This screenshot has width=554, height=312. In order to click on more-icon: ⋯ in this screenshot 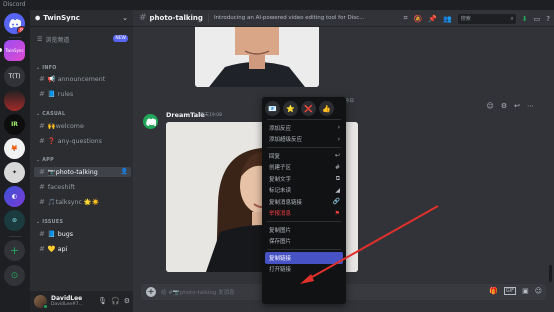, I will do `click(530, 106)`.